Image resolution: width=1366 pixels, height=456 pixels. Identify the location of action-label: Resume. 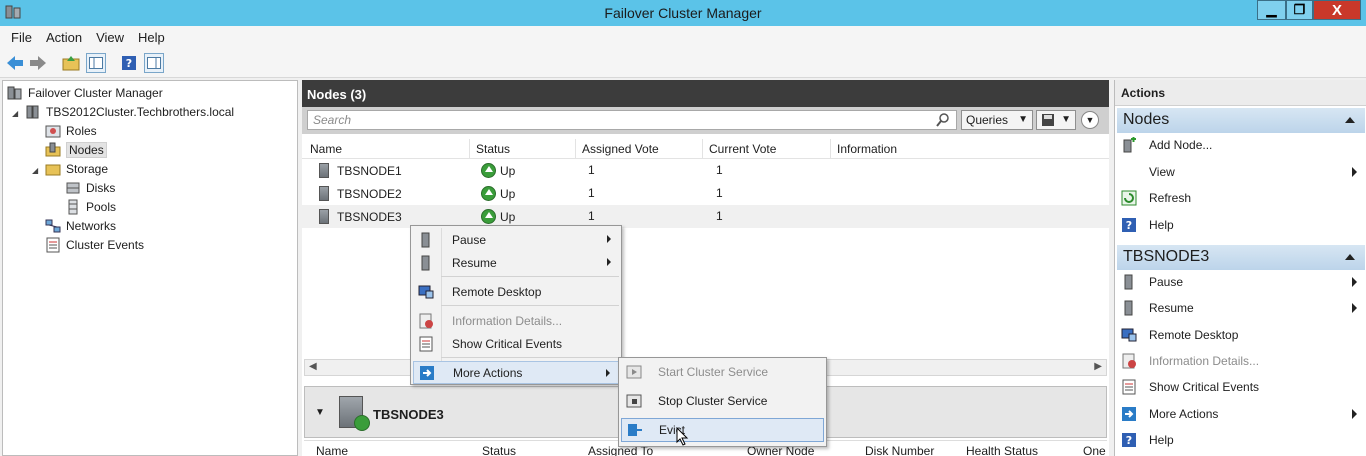
(1171, 308).